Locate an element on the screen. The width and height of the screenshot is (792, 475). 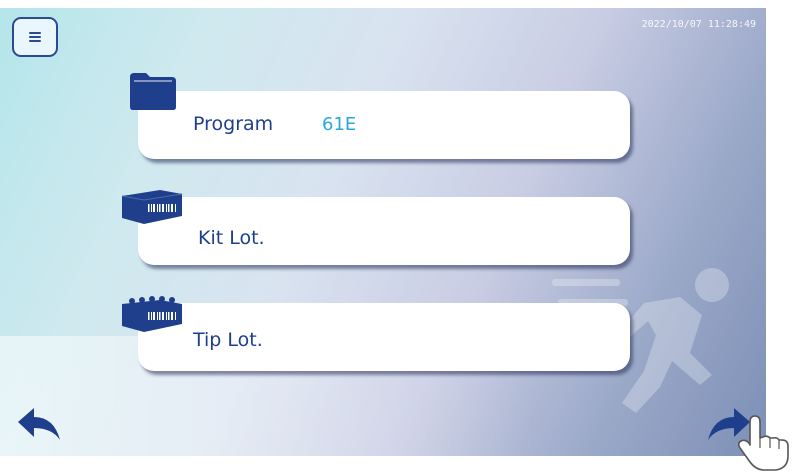
program-value: 61E is located at coordinates (339, 124).